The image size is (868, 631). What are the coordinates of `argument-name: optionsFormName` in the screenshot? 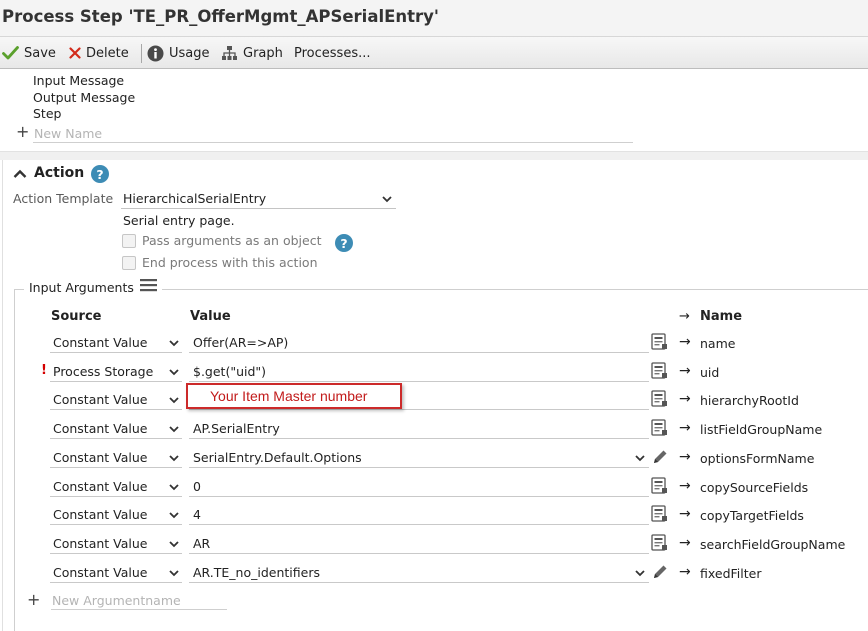 It's located at (757, 458).